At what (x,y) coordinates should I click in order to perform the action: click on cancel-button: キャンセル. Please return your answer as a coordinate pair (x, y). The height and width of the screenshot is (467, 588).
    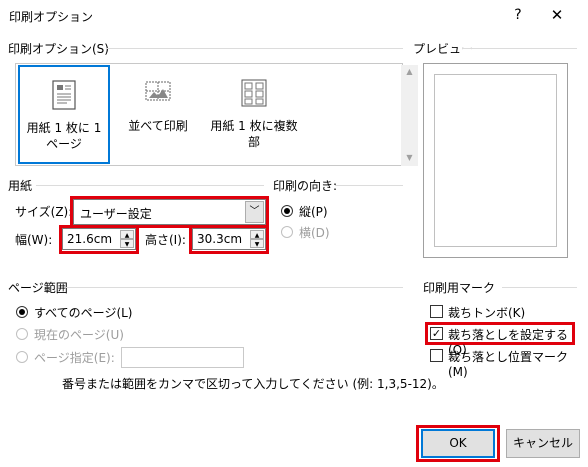
    Looking at the image, I should click on (543, 443).